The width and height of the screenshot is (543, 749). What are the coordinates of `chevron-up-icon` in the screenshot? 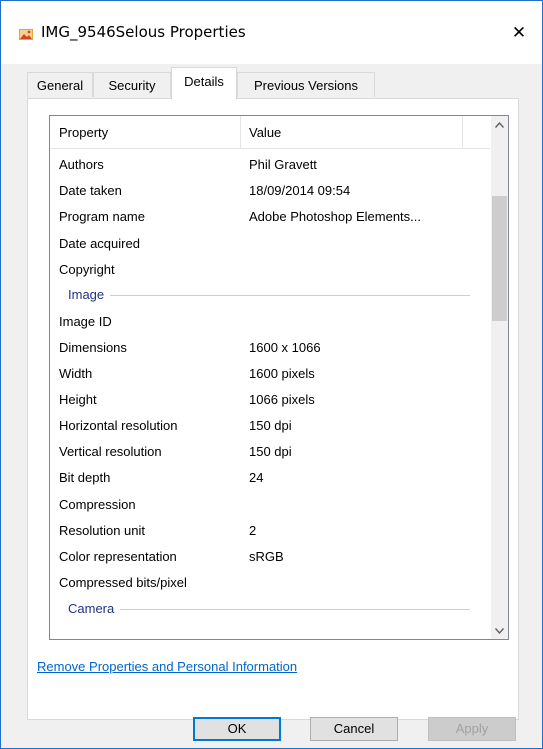 It's located at (499, 124).